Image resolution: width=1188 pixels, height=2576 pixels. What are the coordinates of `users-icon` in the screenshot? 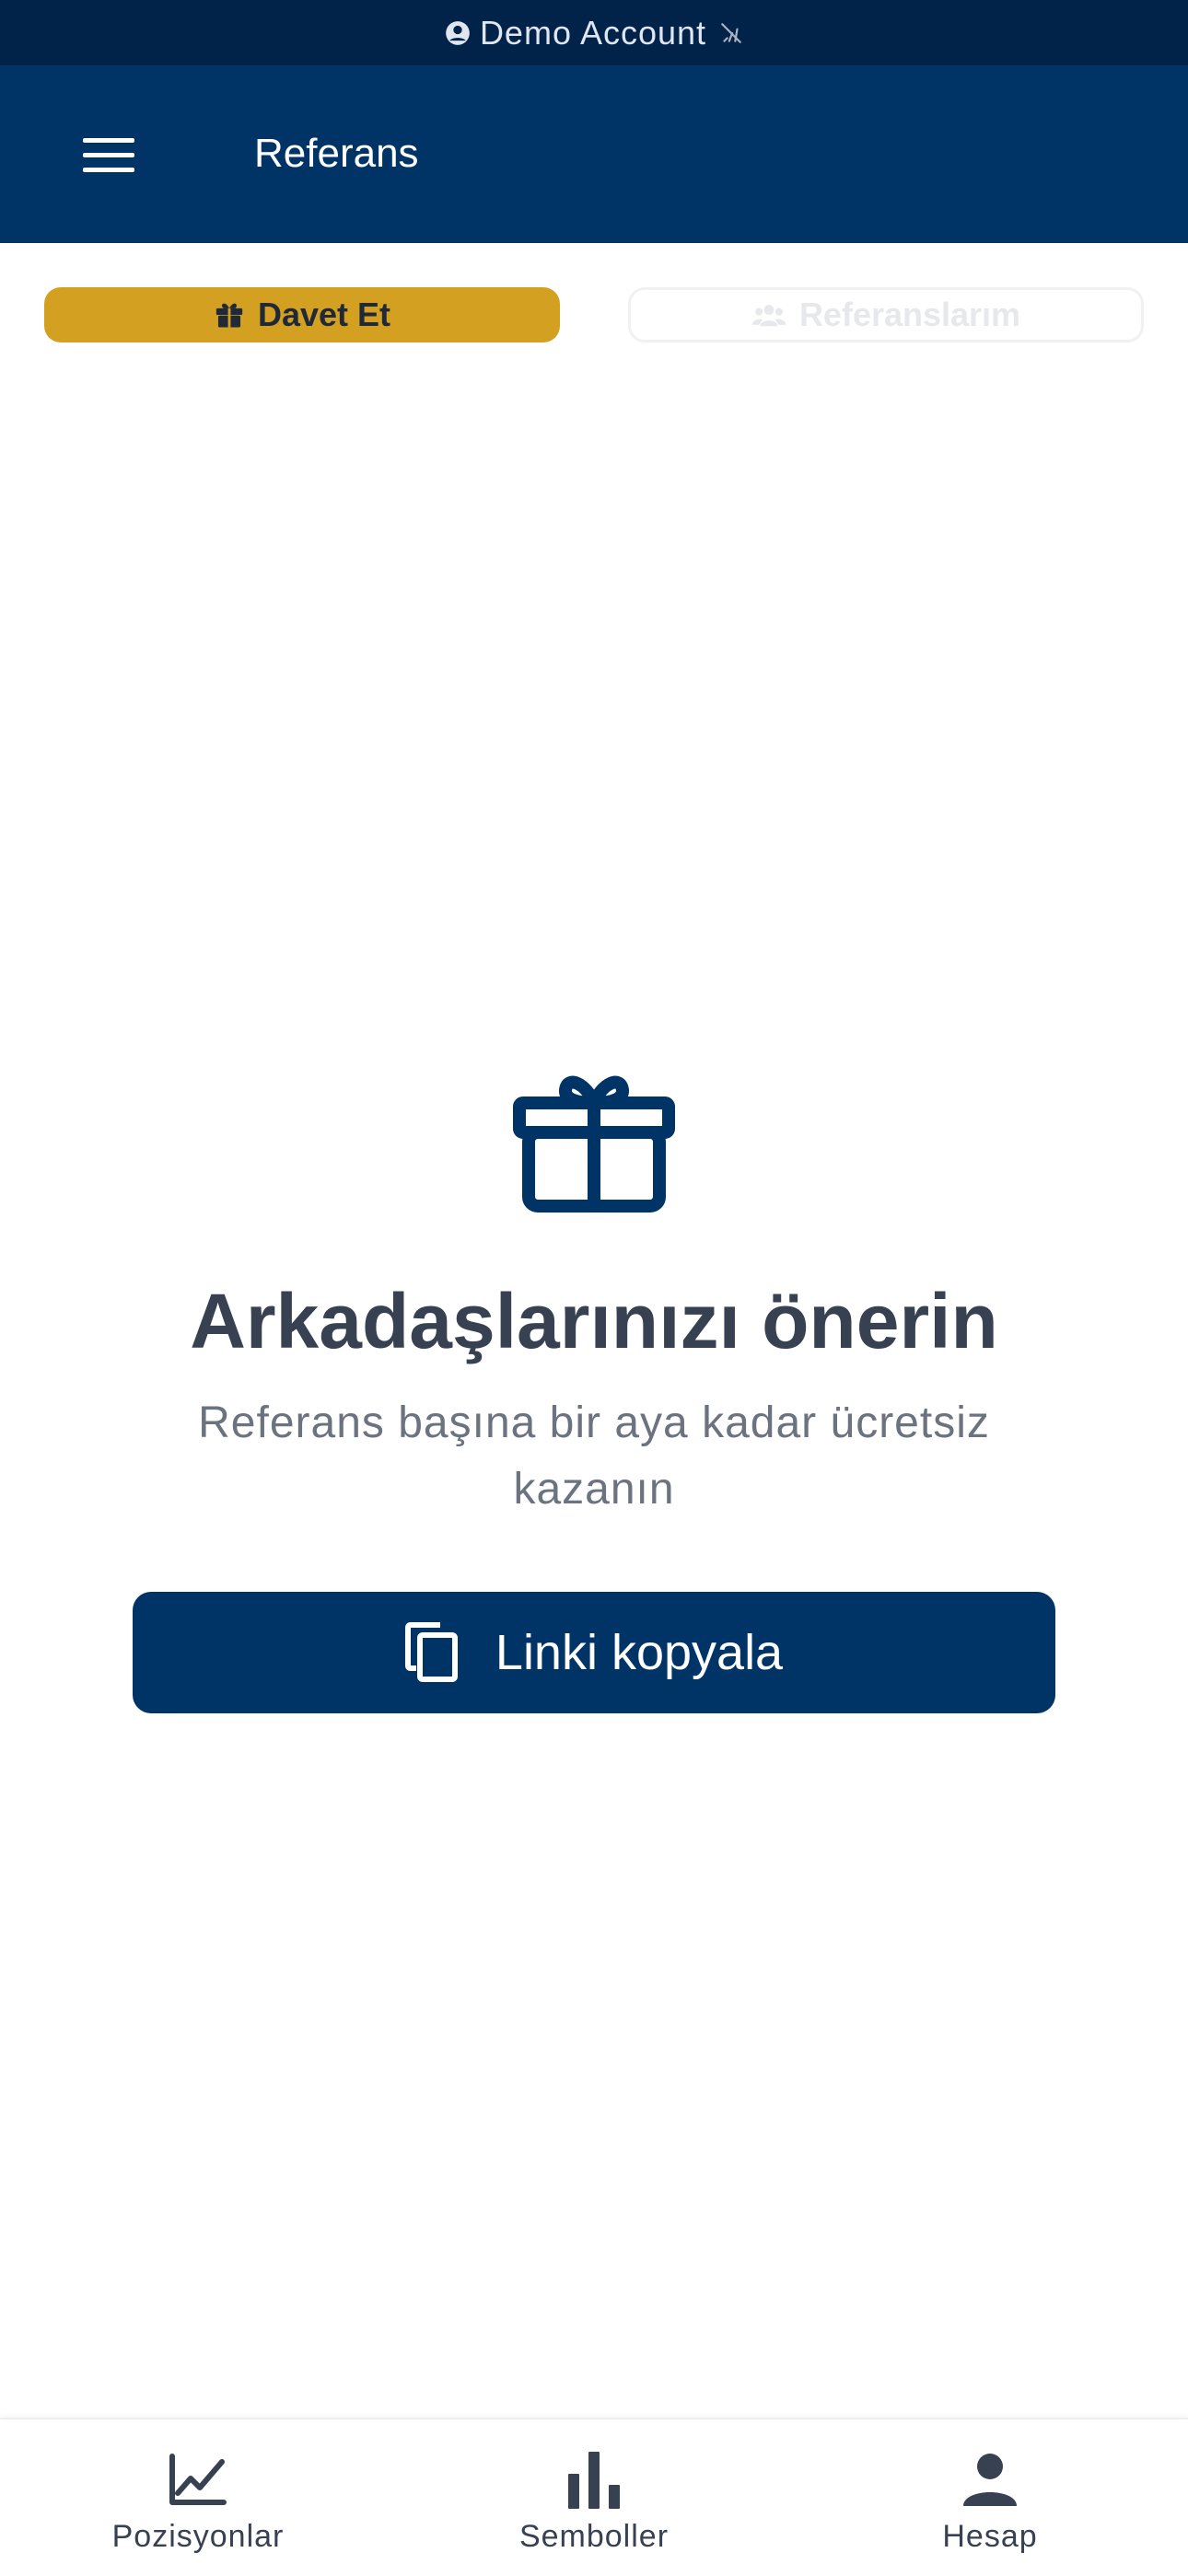 It's located at (768, 315).